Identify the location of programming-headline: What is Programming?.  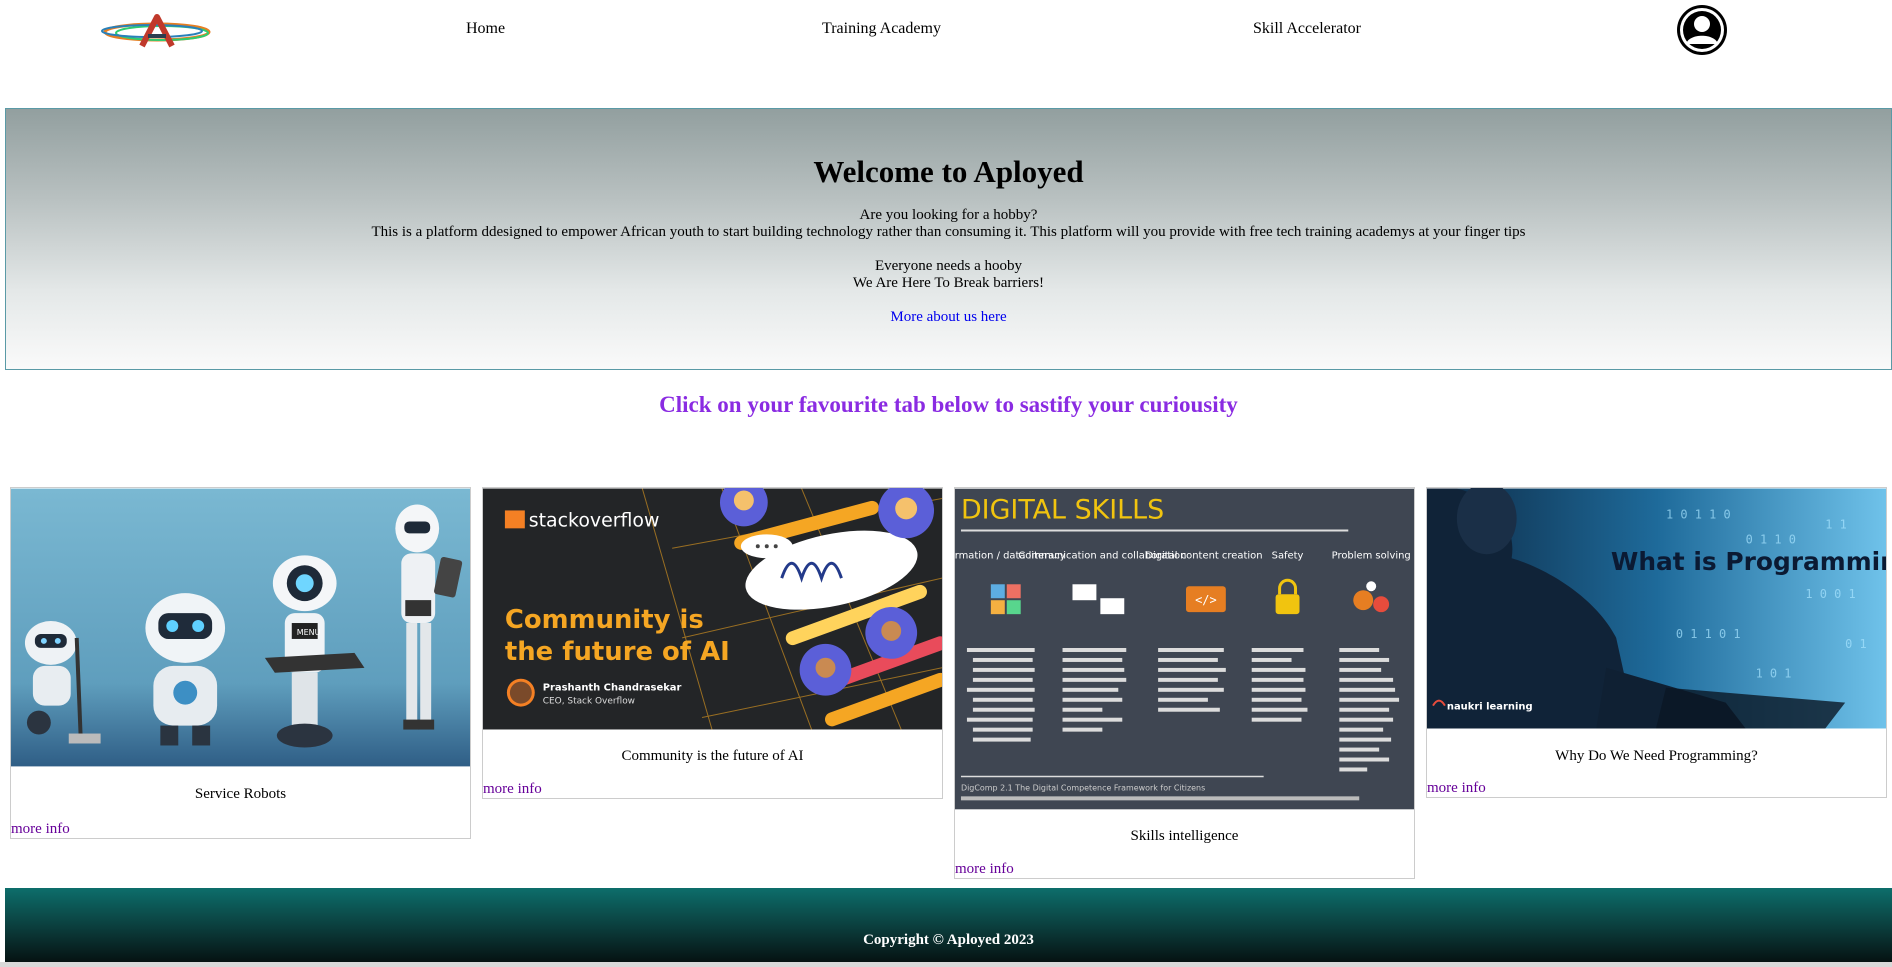
(1748, 561).